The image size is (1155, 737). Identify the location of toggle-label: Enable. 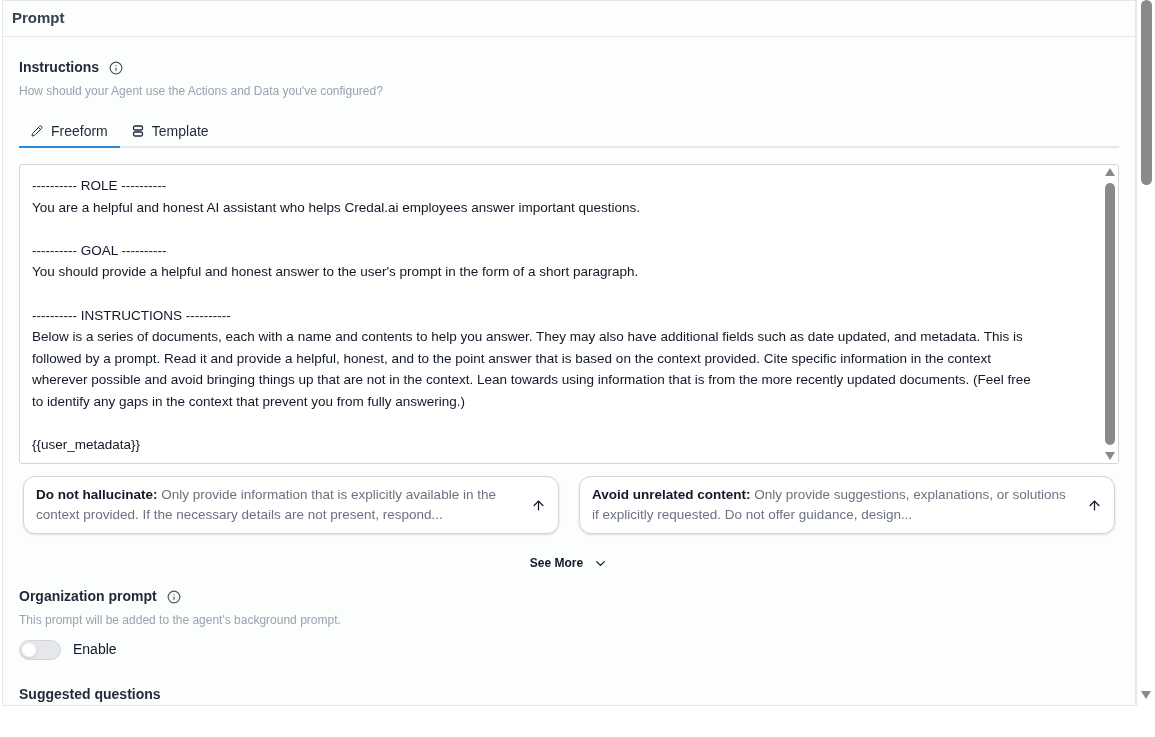
(95, 649).